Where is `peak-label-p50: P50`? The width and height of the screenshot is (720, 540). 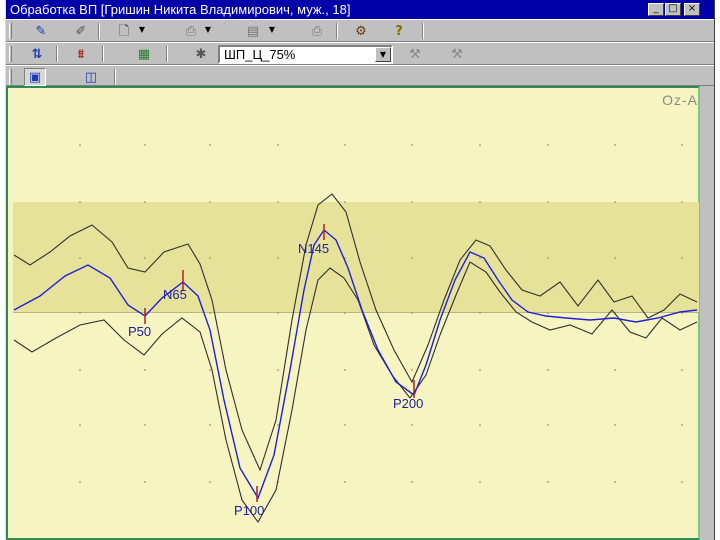 peak-label-p50: P50 is located at coordinates (140, 331).